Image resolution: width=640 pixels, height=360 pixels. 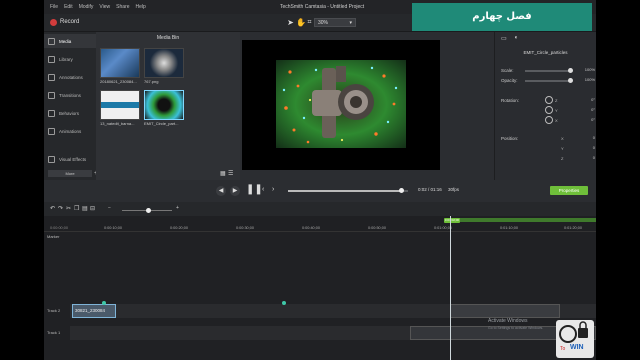 I want to click on playhead-handle: 0:01:02;00, so click(x=452, y=220).